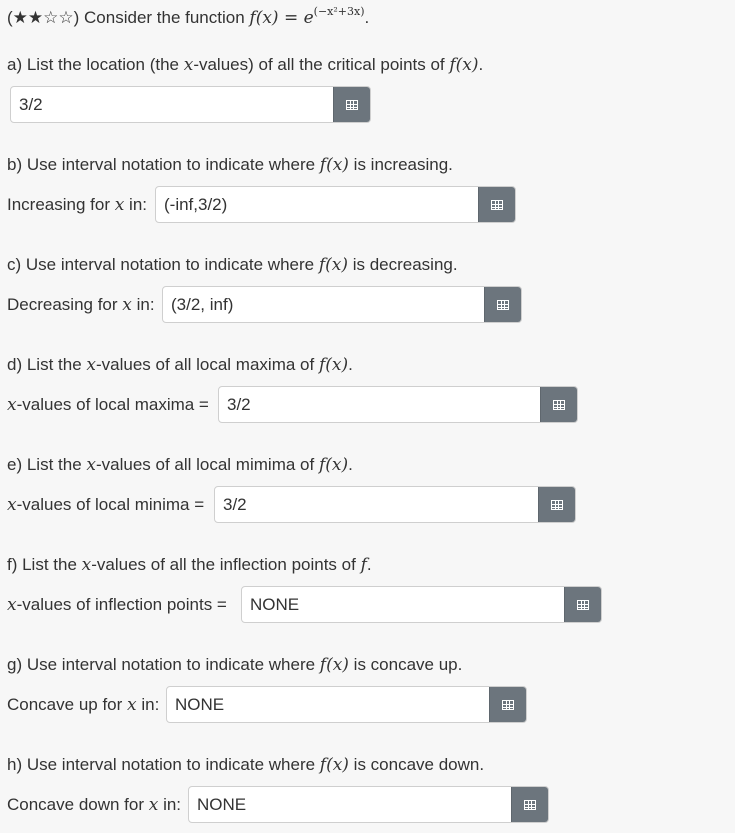  I want to click on label-text: -values of inflection points =, so click(121, 604).